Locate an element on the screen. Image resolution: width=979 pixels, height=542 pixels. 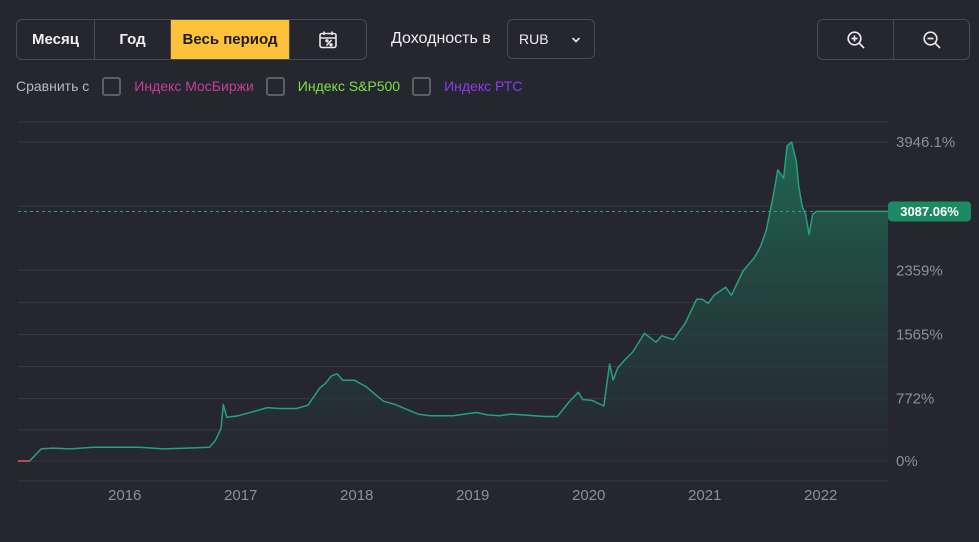
y-tick-label: 772% is located at coordinates (915, 399).